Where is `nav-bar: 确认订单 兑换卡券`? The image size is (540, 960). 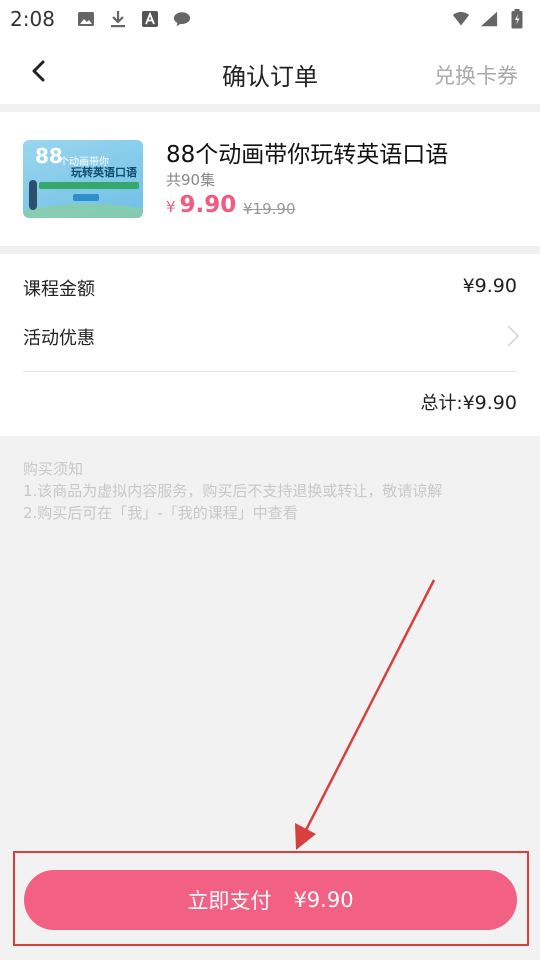
nav-bar: 确认订单 兑换卡券 is located at coordinates (270, 71).